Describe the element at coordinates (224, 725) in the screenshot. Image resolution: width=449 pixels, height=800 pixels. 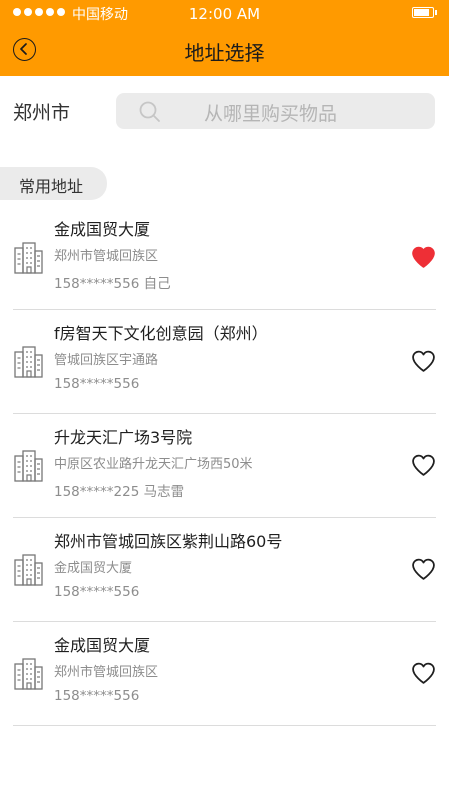
I see `divider` at that location.